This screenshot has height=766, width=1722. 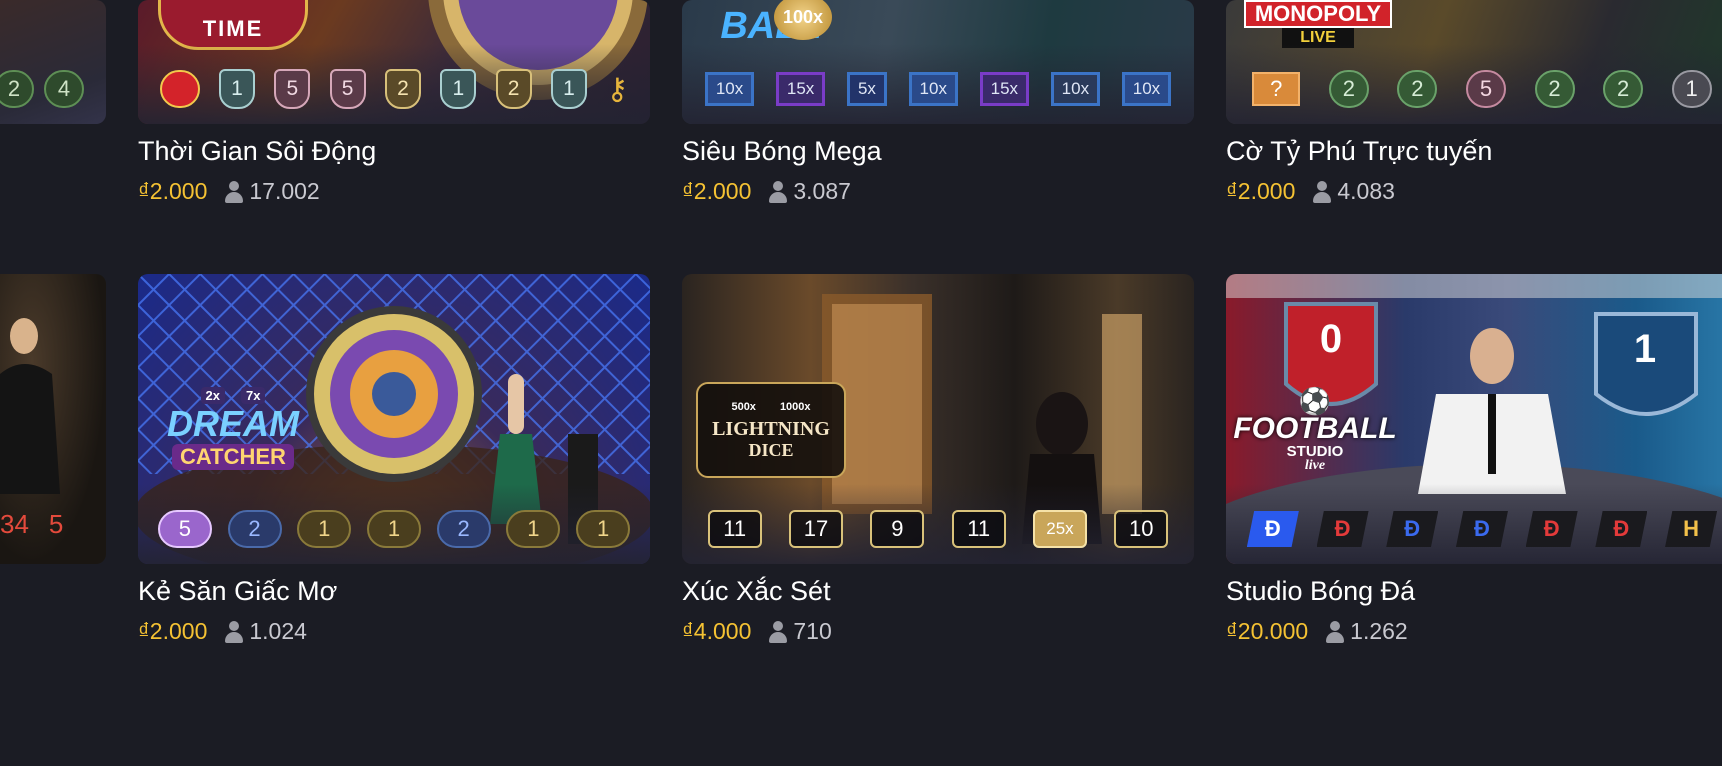 I want to click on result-chip: 17, so click(x=815, y=529).